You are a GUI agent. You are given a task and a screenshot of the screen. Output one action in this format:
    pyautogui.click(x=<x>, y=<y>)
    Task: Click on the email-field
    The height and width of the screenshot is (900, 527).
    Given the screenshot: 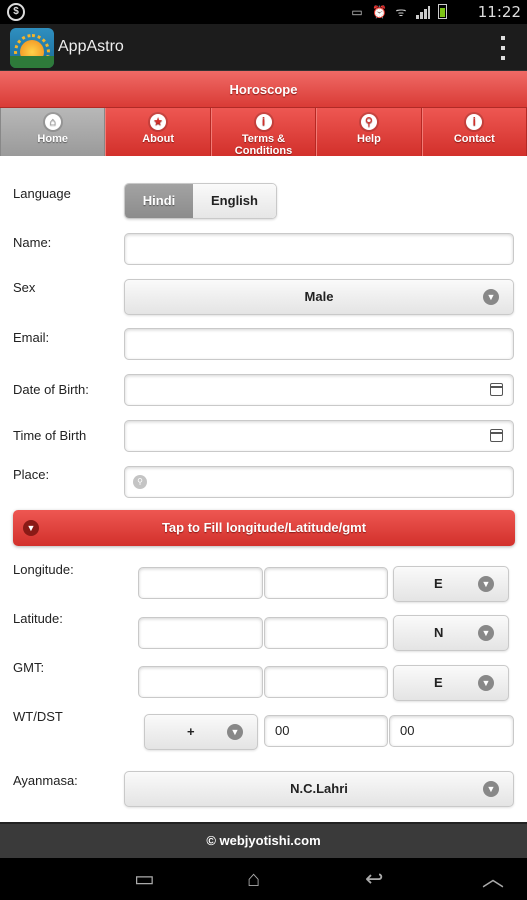 What is the action you would take?
    pyautogui.click(x=319, y=344)
    